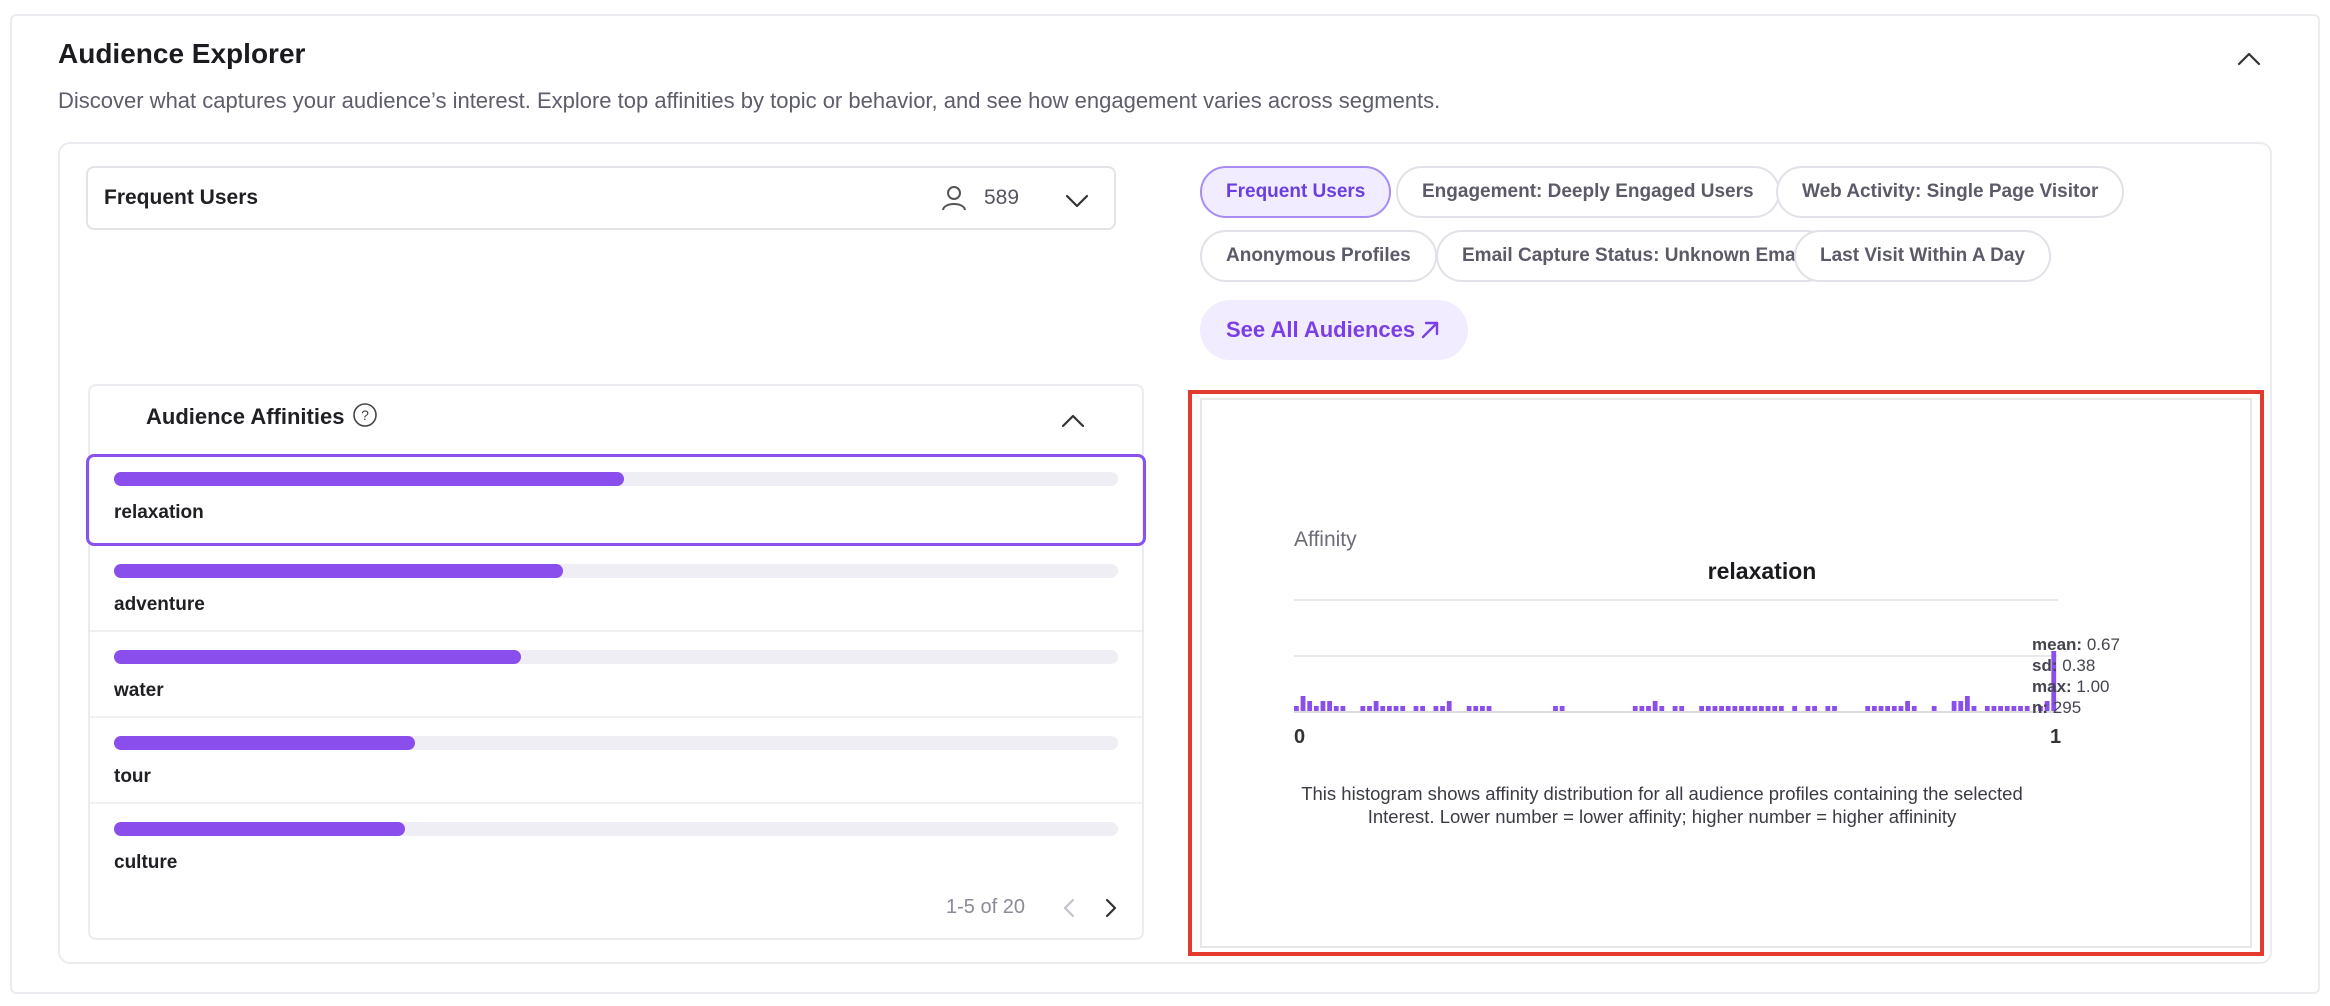 This screenshot has width=2330, height=1006. What do you see at coordinates (159, 604) in the screenshot?
I see `affinity-label: adventure` at bounding box center [159, 604].